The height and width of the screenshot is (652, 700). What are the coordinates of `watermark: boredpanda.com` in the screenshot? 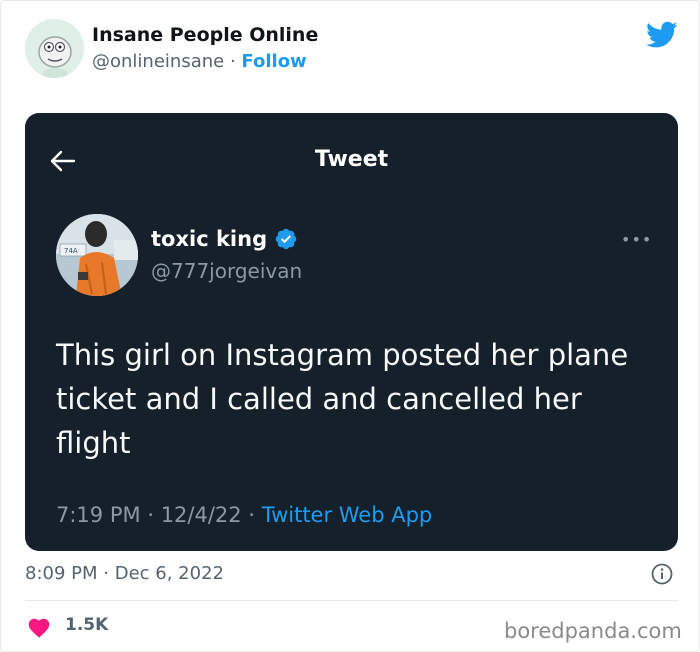 It's located at (593, 631).